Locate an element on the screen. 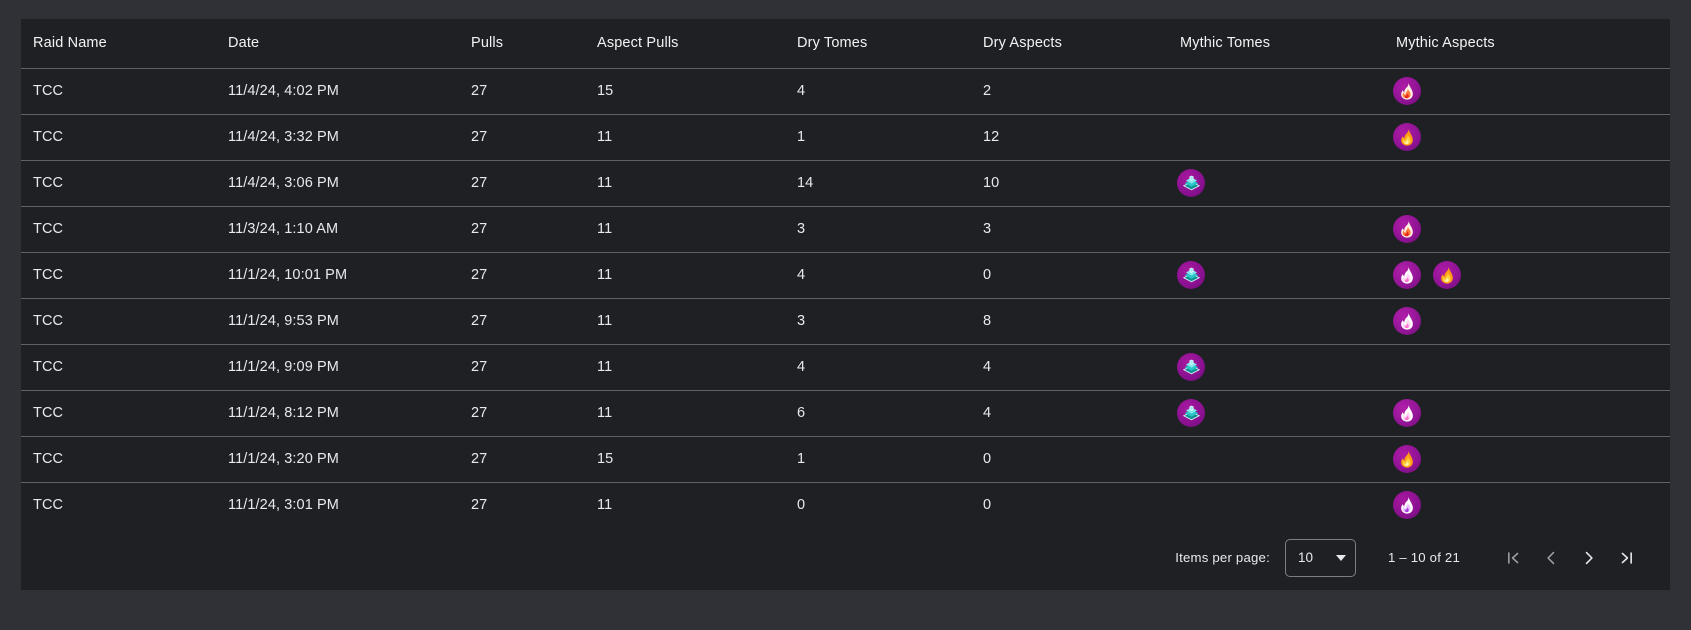 Image resolution: width=1691 pixels, height=630 pixels. cell-date: 11/1/24, 8:12 PM is located at coordinates (337, 413).